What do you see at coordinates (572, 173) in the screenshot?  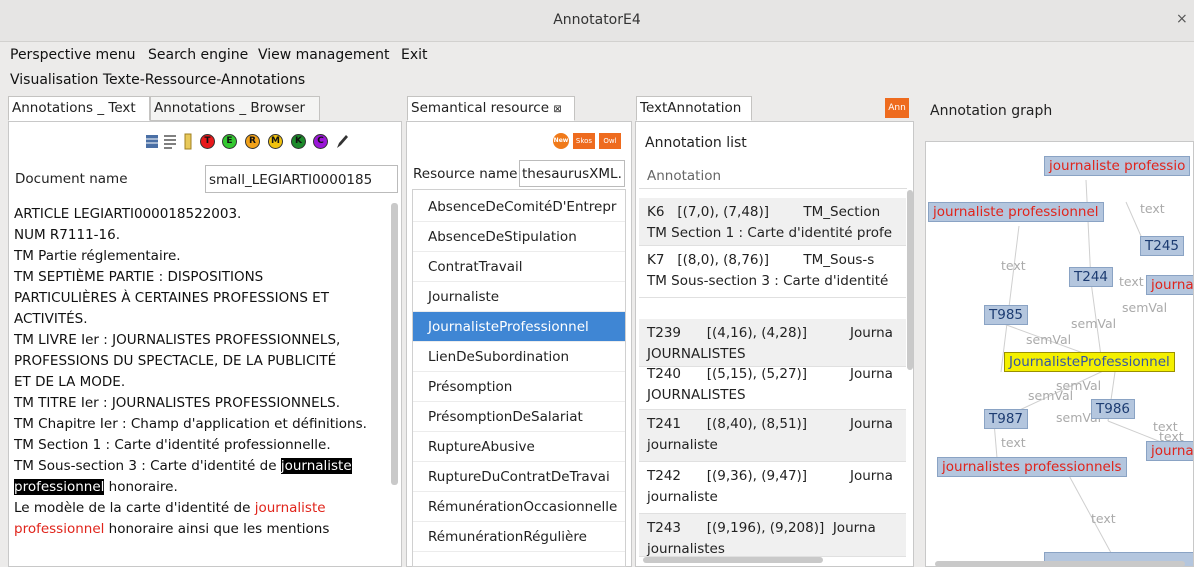 I see `resource-name-field: thesaurusXML.` at bounding box center [572, 173].